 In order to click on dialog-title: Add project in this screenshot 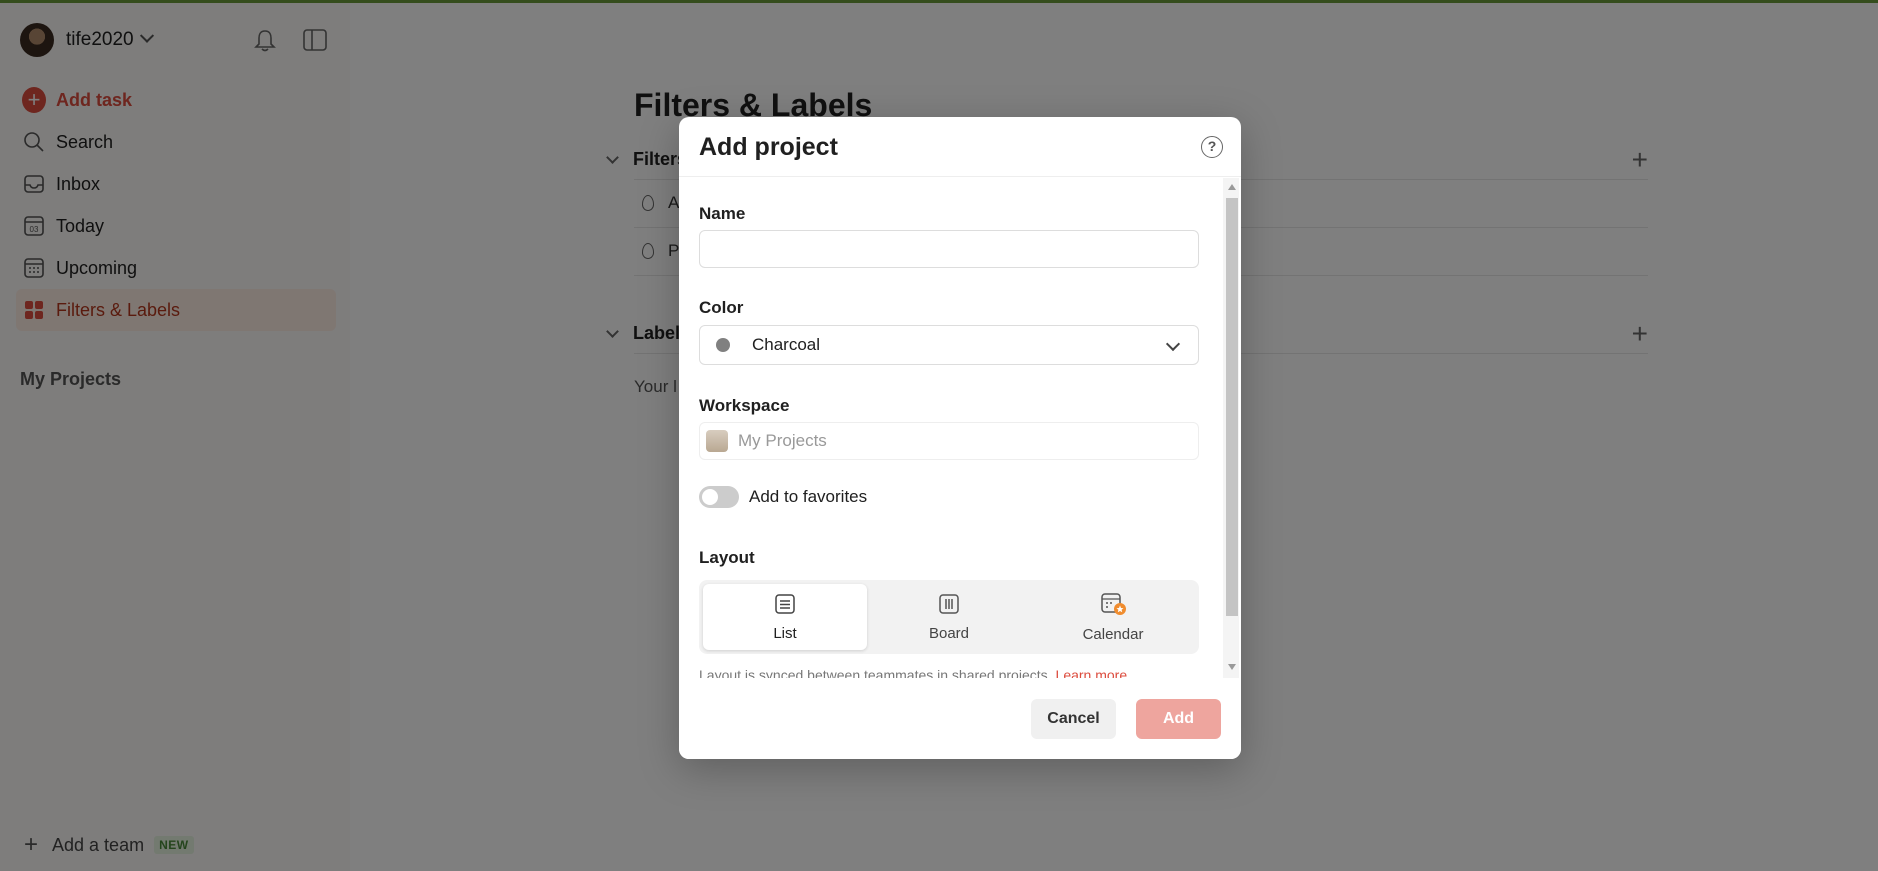, I will do `click(768, 147)`.